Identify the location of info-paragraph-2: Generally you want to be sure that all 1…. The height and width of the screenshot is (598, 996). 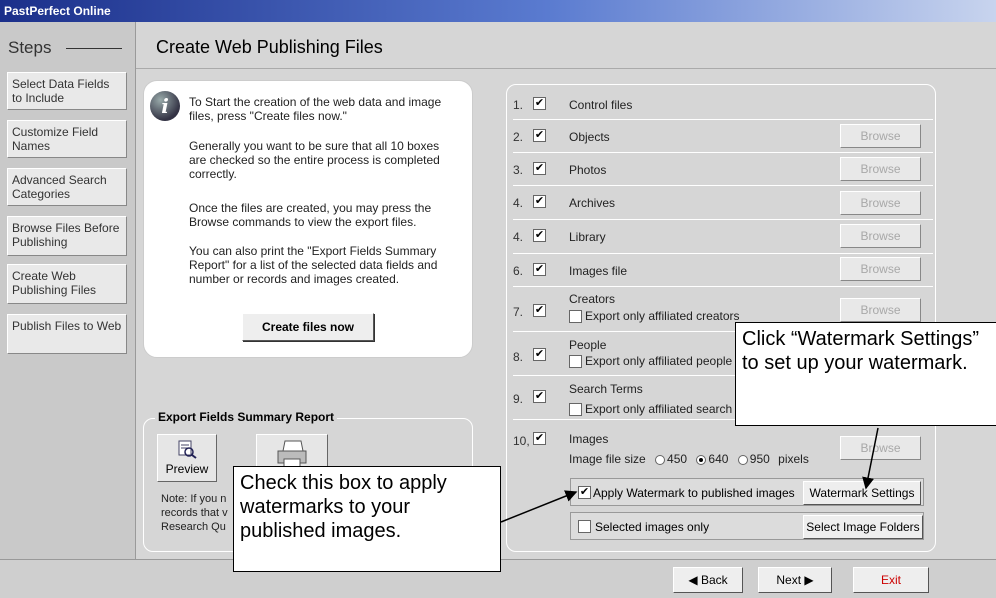
(314, 160).